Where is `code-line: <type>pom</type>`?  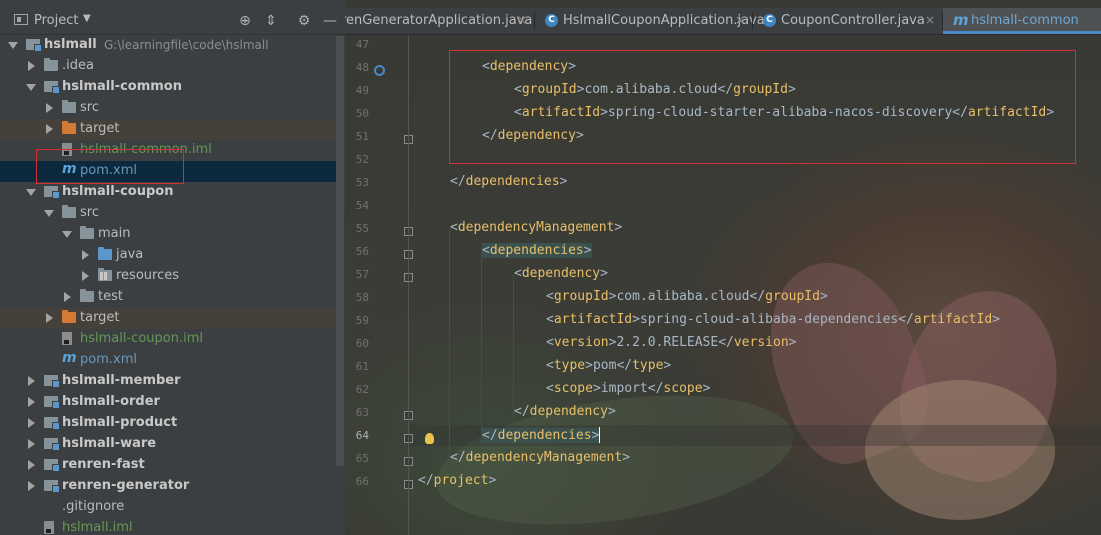
code-line: <type>pom</type> is located at coordinates (608, 365).